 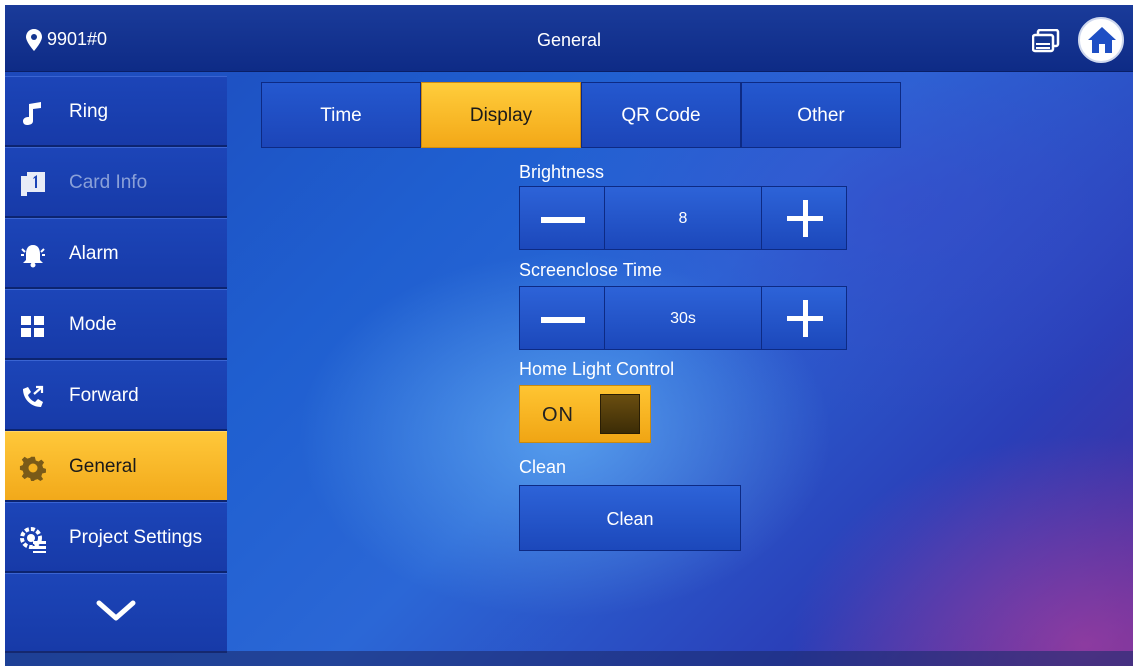 I want to click on home-button, so click(x=1101, y=40).